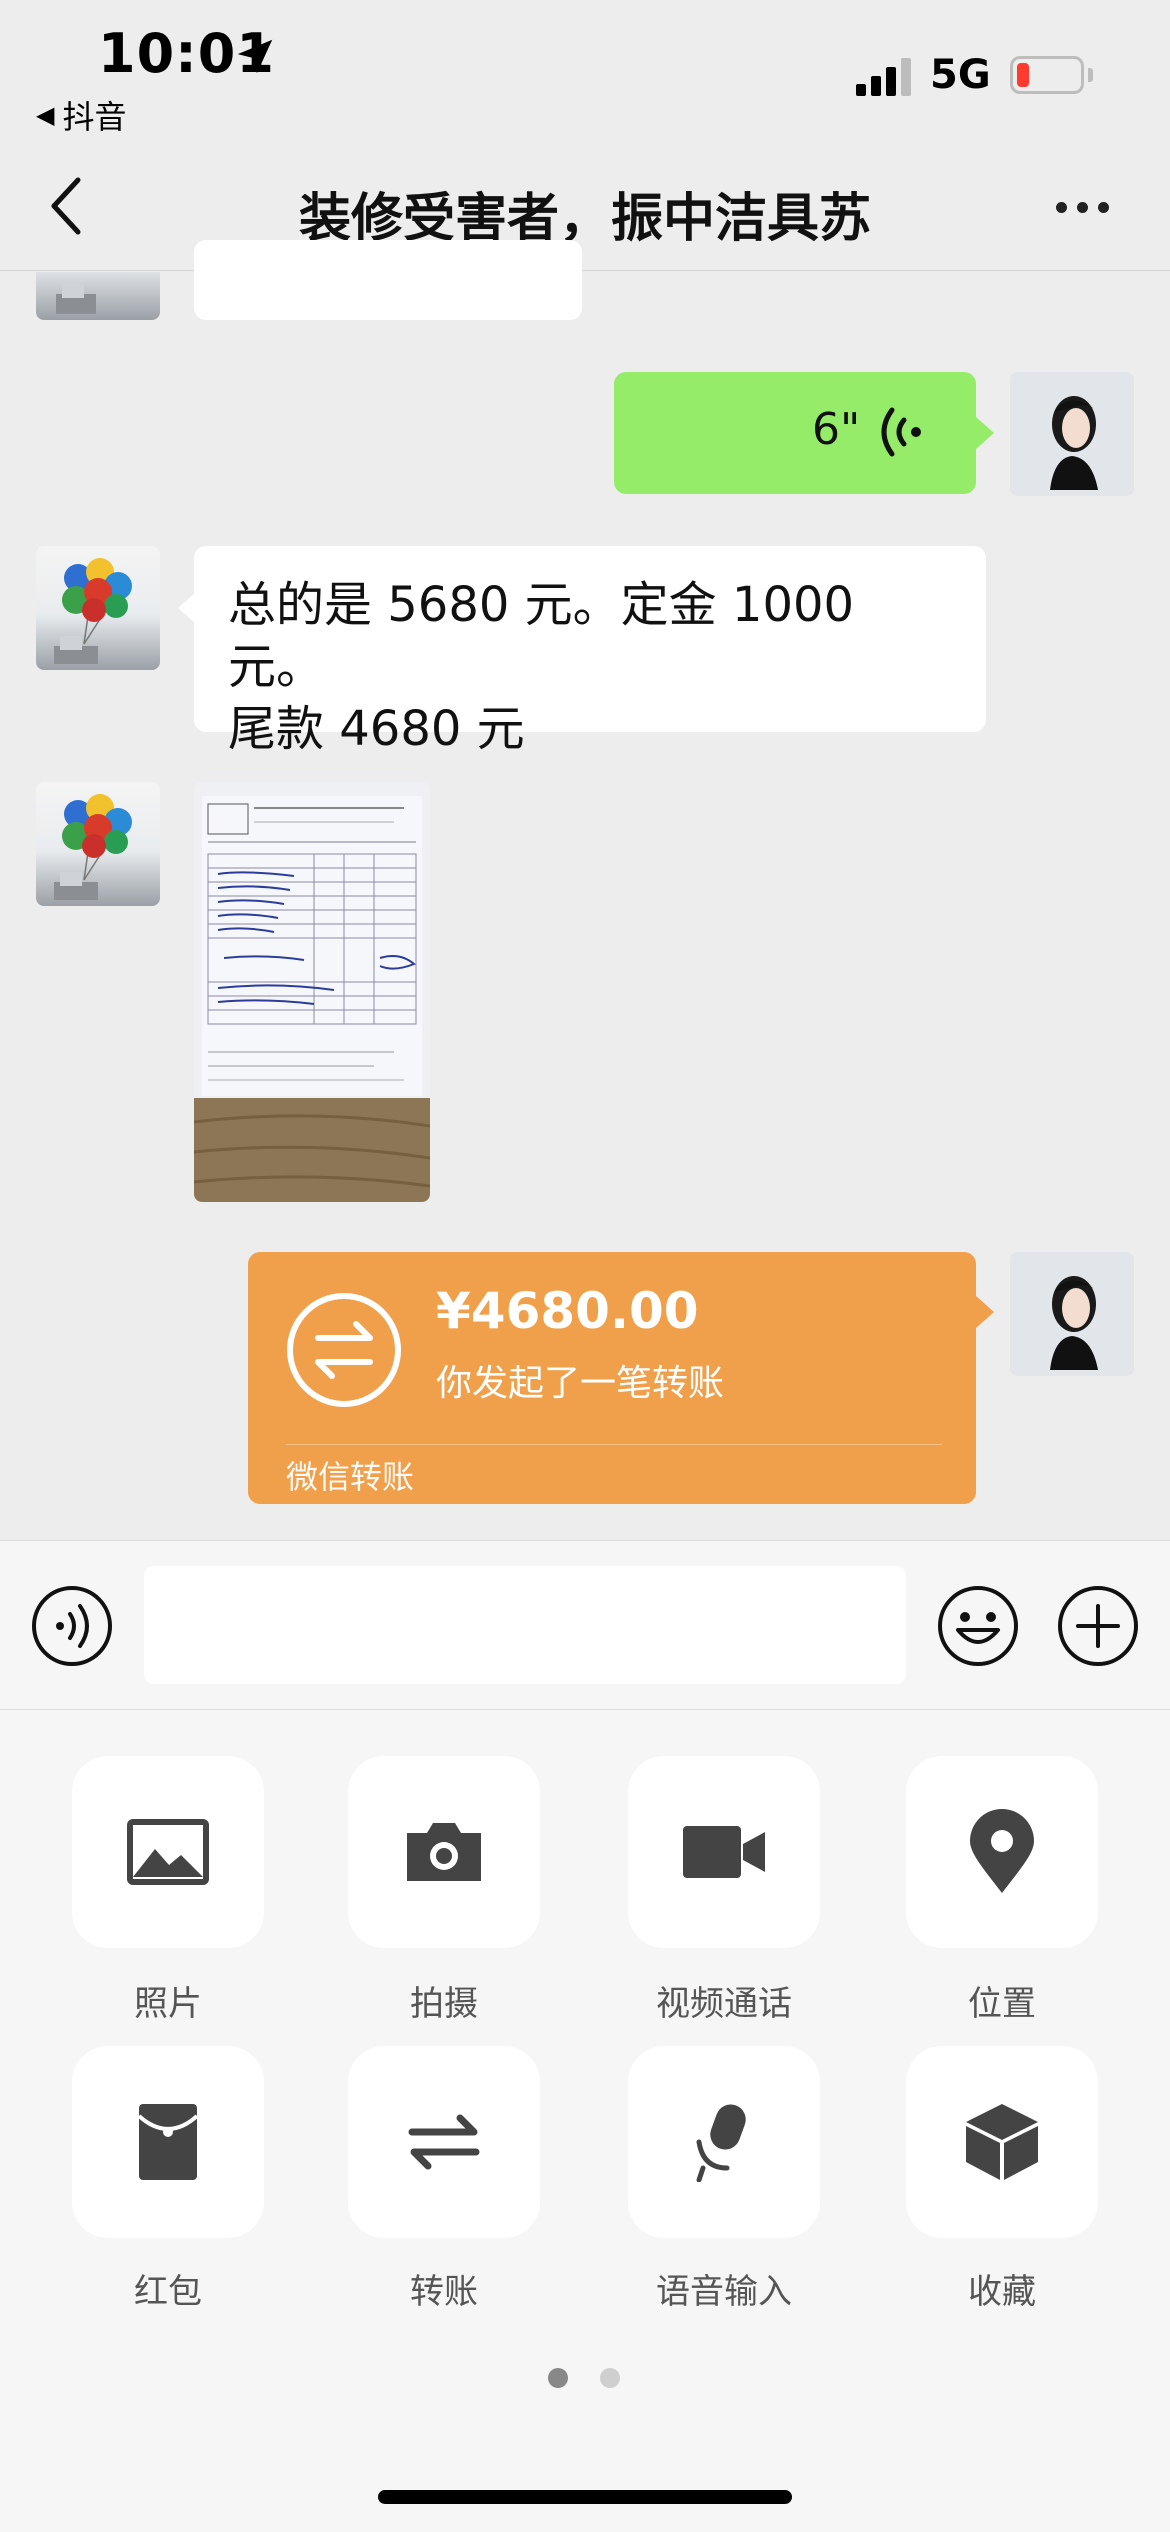  Describe the element at coordinates (168, 2292) in the screenshot. I see `red-packet-label: 红包` at that location.